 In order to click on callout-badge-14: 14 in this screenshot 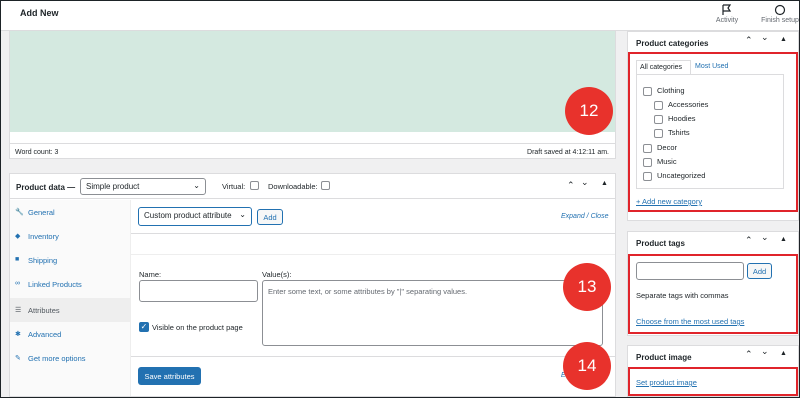, I will do `click(587, 366)`.